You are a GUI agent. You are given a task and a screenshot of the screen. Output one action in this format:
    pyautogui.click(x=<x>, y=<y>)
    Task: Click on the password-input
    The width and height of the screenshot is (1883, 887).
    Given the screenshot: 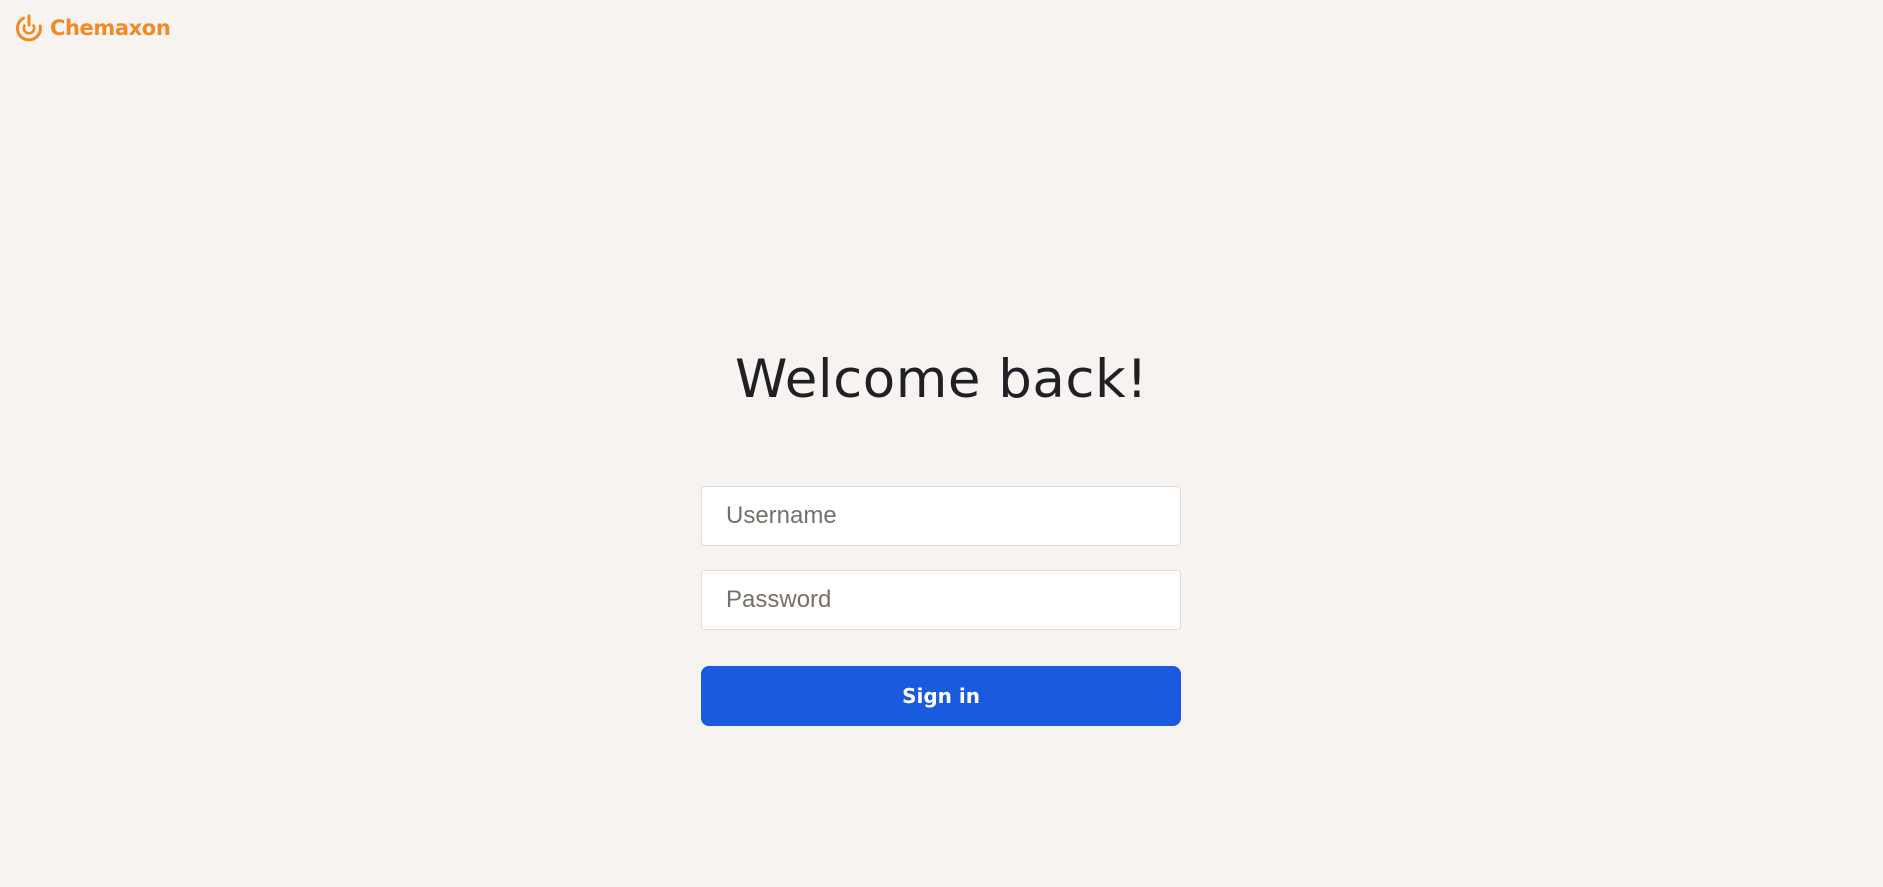 What is the action you would take?
    pyautogui.click(x=941, y=600)
    